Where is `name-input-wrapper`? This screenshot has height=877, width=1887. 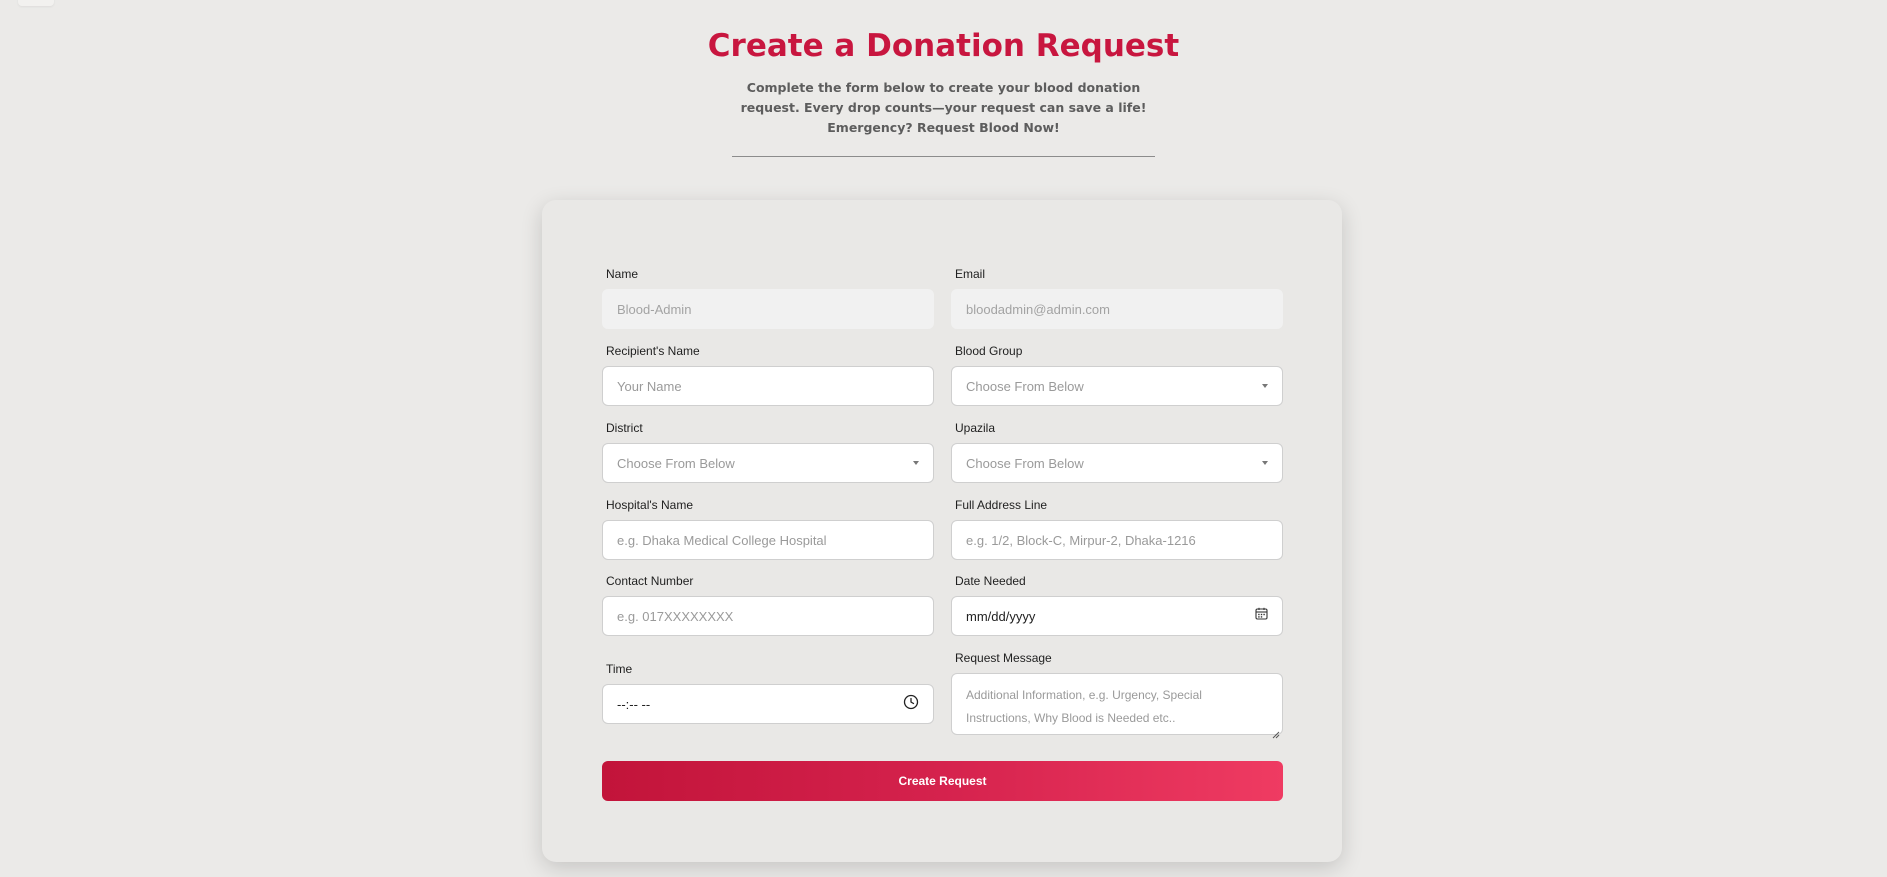 name-input-wrapper is located at coordinates (768, 309).